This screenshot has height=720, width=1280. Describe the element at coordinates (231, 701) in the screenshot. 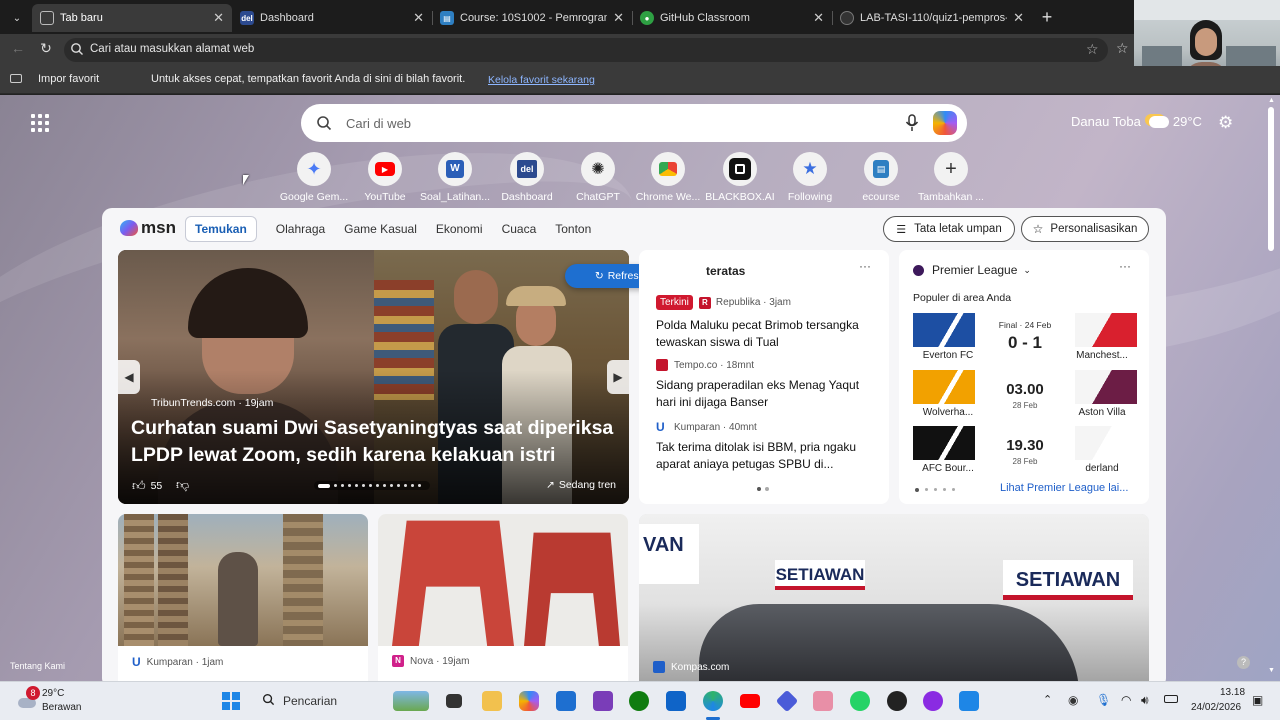

I see `windows-start-button` at that location.